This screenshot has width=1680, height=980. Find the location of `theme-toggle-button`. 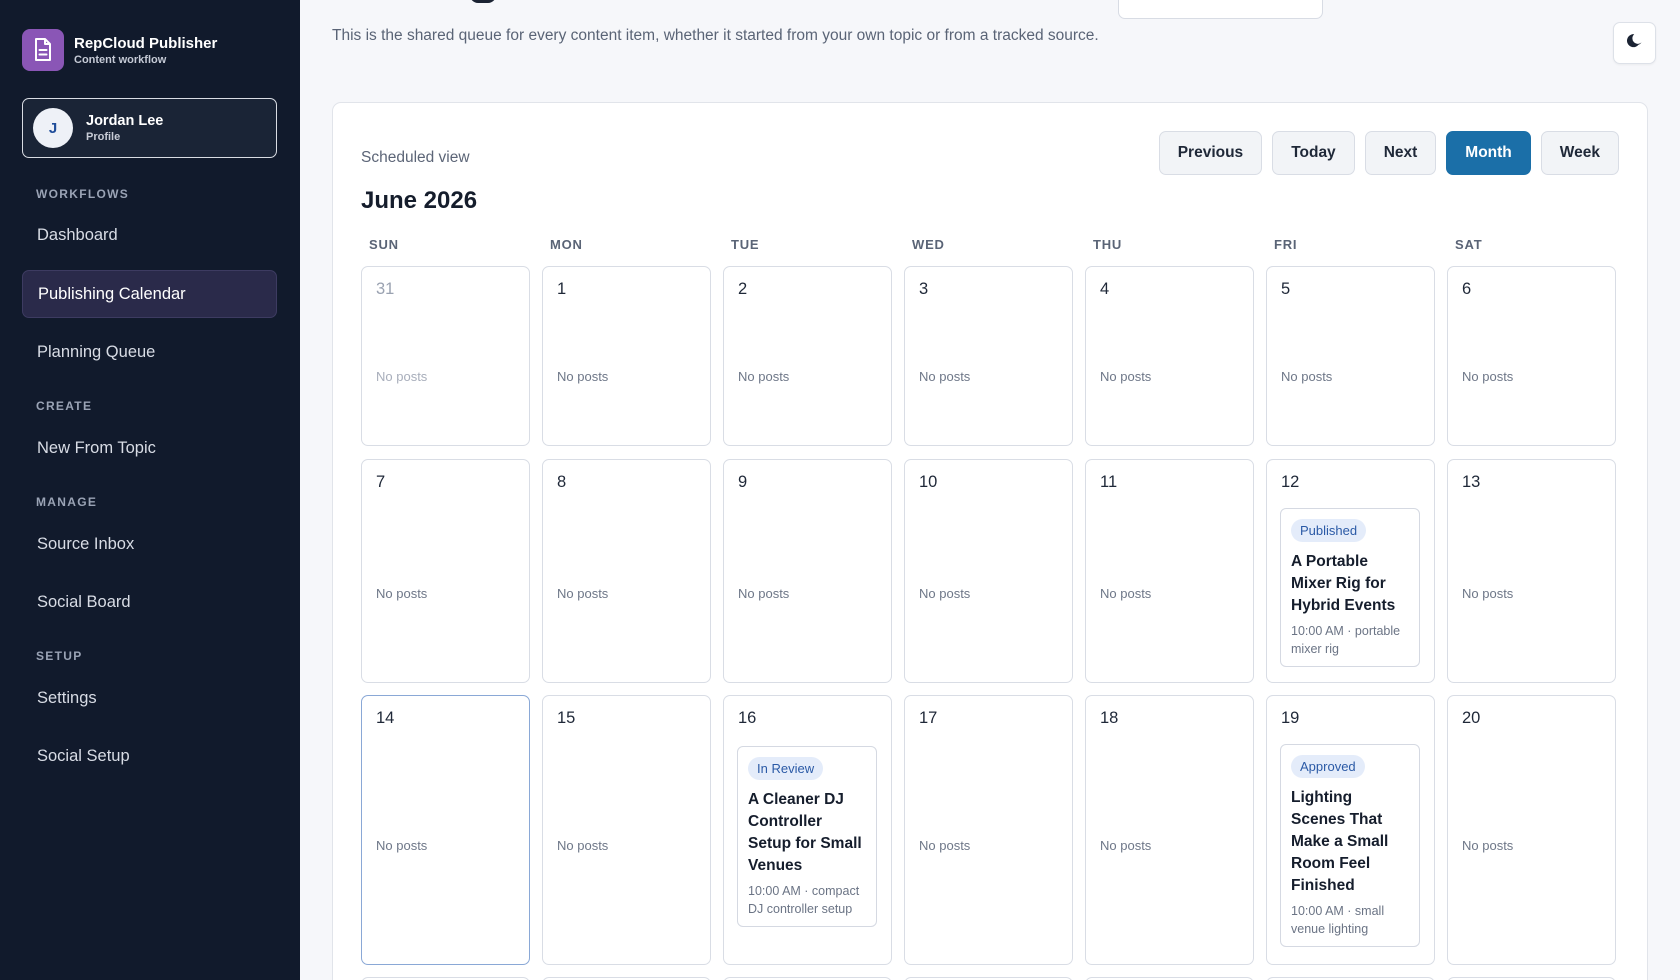

theme-toggle-button is located at coordinates (1634, 43).